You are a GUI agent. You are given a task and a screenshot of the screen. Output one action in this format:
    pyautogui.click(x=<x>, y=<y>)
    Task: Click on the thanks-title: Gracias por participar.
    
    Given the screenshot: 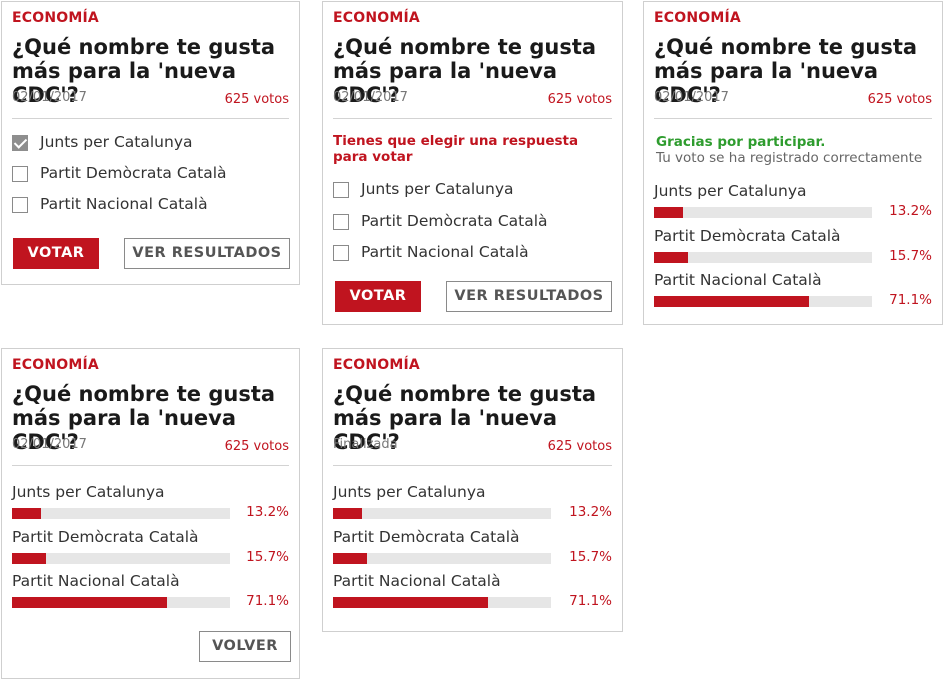 What is the action you would take?
    pyautogui.click(x=741, y=142)
    